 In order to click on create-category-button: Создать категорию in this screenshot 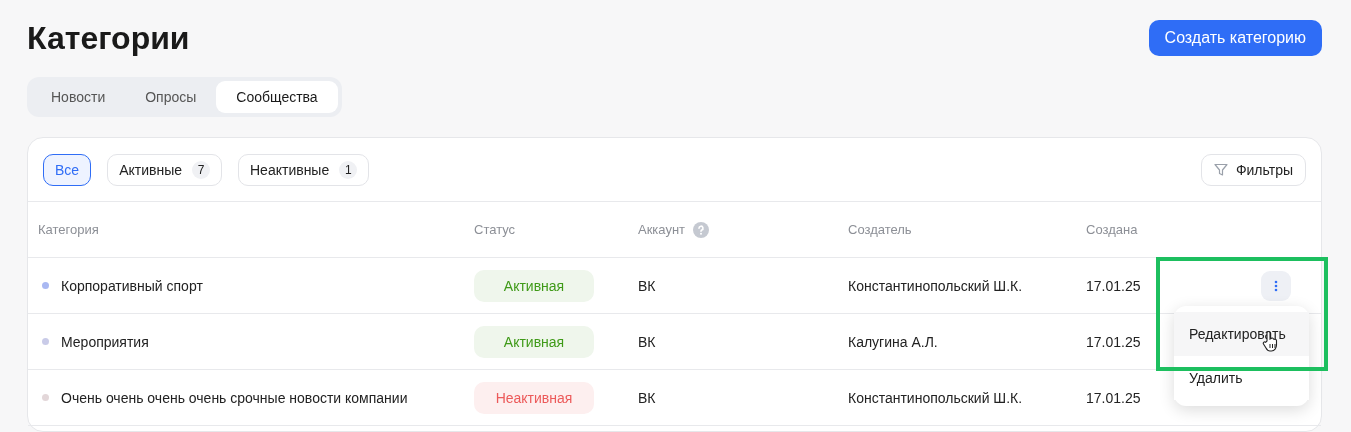, I will do `click(1235, 38)`.